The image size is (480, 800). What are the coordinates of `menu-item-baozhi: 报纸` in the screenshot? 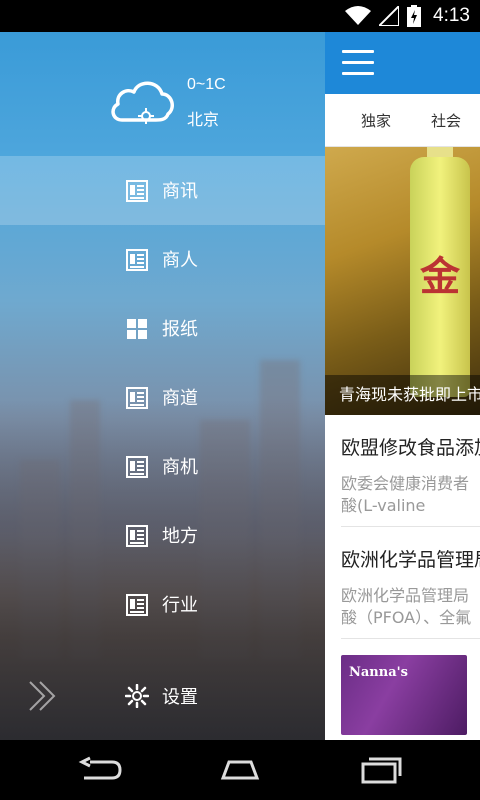 It's located at (162, 328).